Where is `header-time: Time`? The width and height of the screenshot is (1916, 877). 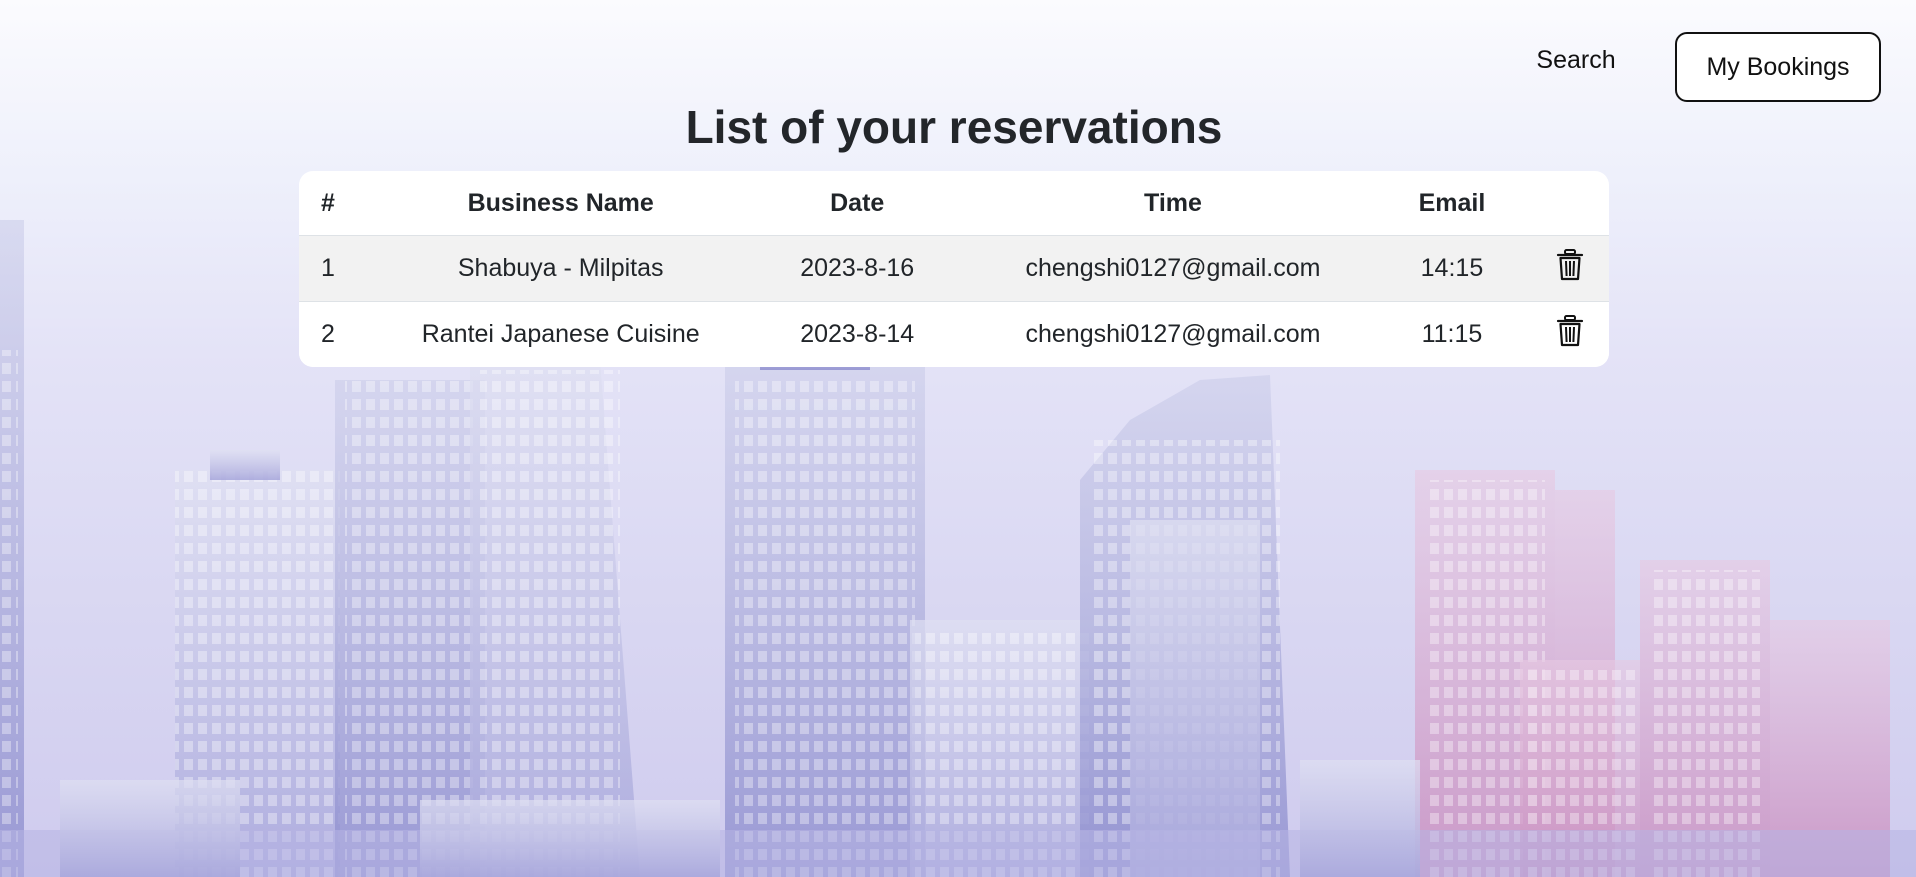
header-time: Time is located at coordinates (1173, 203).